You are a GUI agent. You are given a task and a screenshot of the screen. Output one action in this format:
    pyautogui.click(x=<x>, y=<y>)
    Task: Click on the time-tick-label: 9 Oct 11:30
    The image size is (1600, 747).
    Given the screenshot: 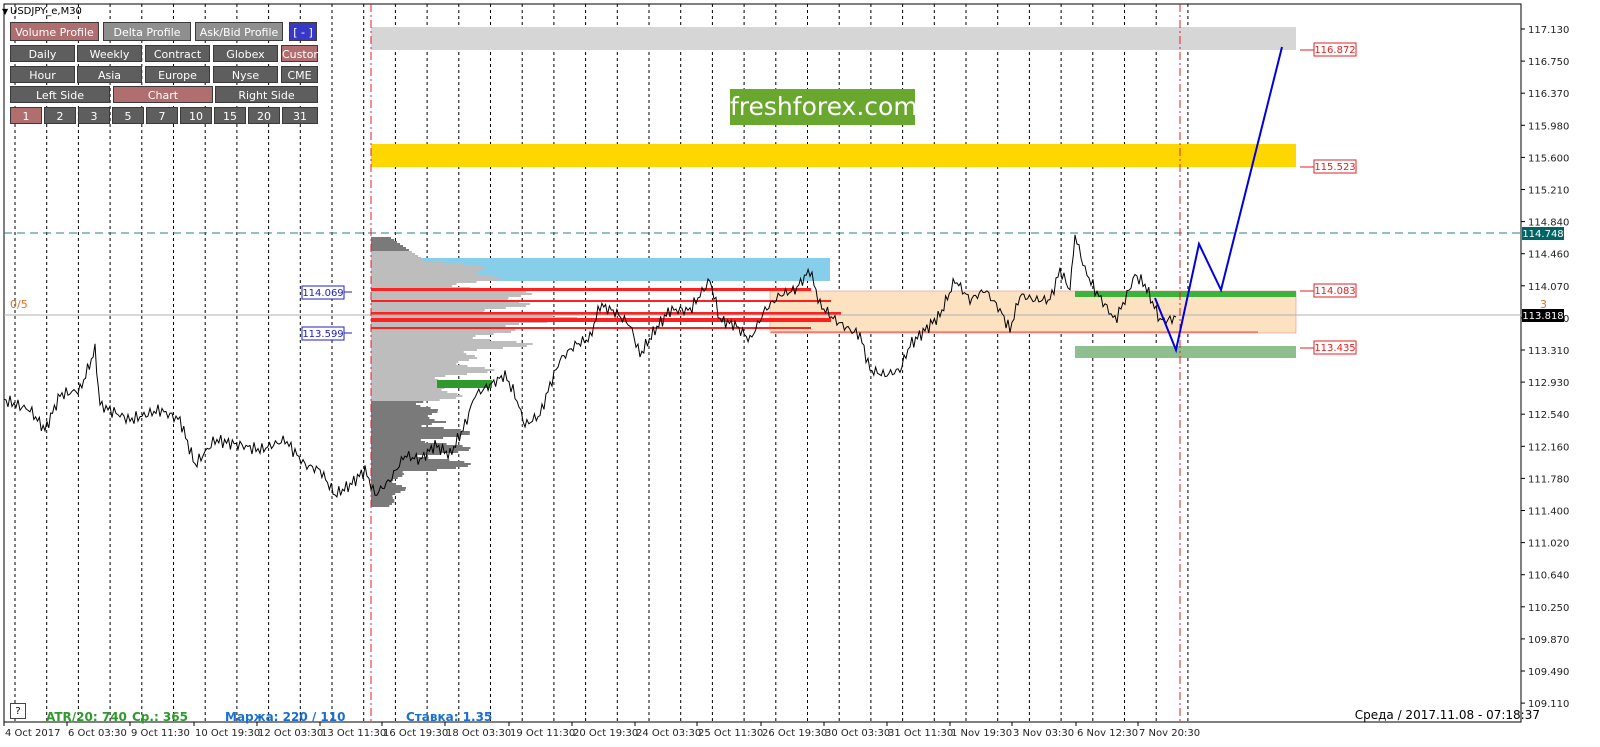 What is the action you would take?
    pyautogui.click(x=160, y=733)
    